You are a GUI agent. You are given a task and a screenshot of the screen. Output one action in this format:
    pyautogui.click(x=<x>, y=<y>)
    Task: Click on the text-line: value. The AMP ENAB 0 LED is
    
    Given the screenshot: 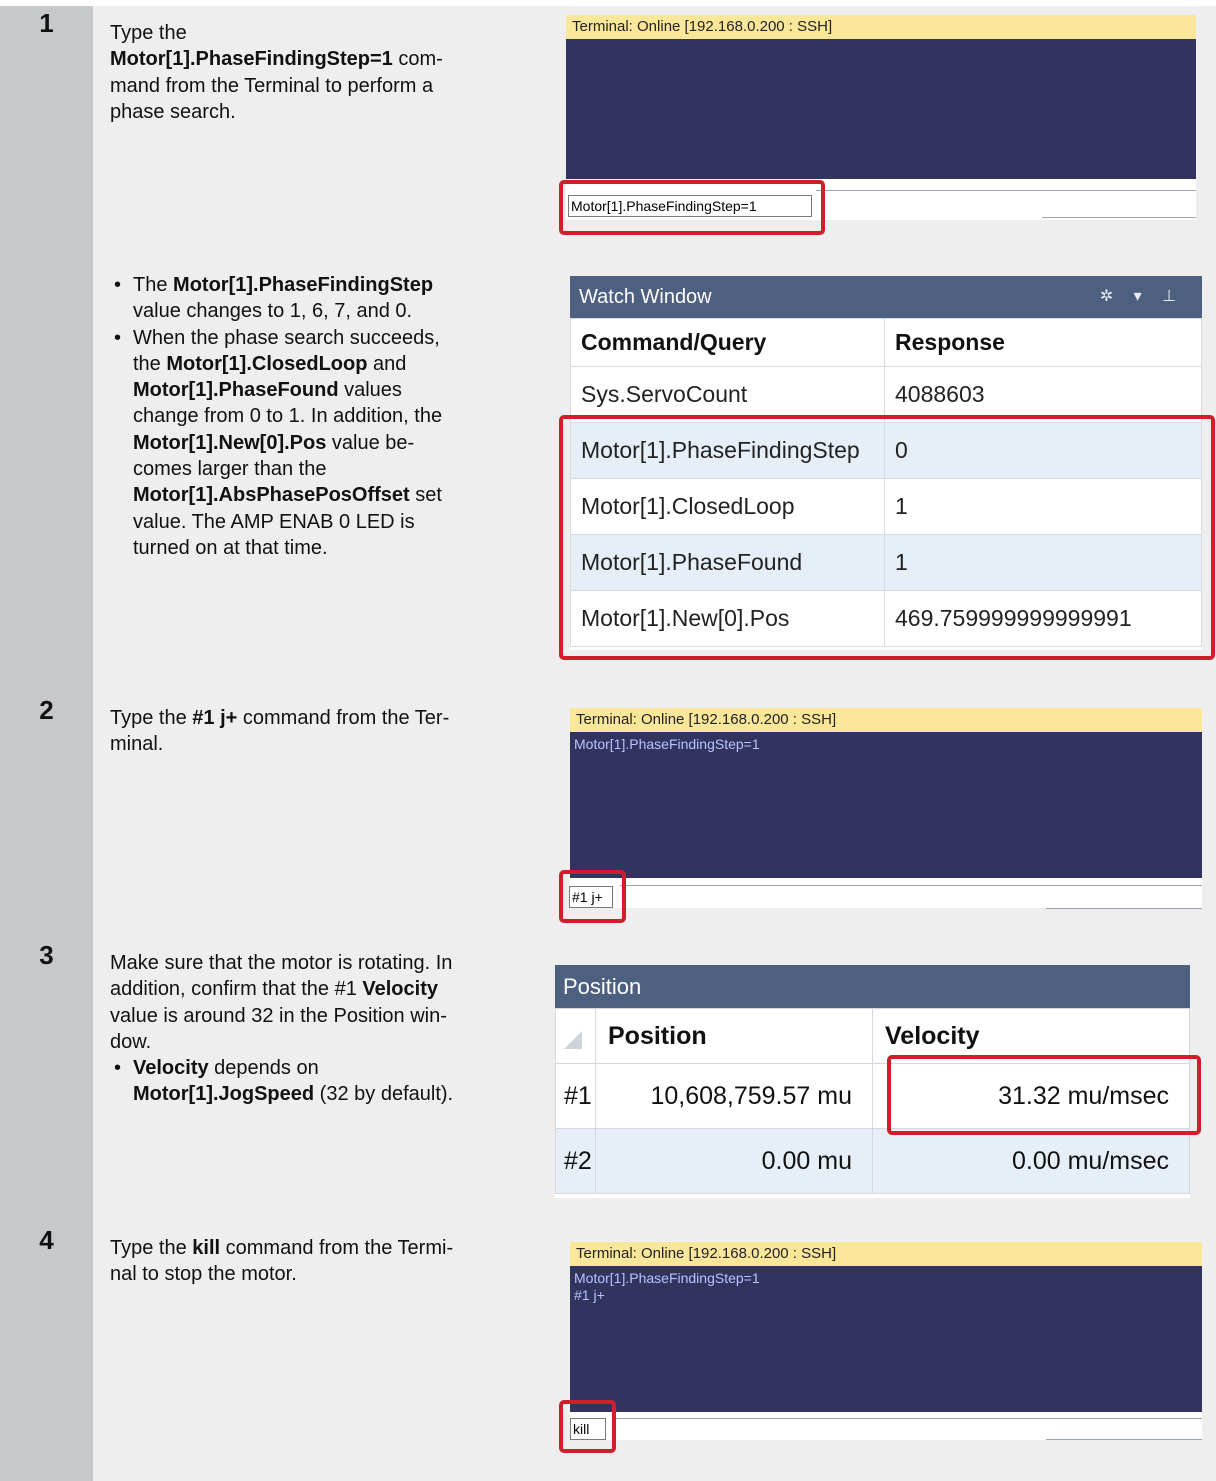 What is the action you would take?
    pyautogui.click(x=274, y=521)
    